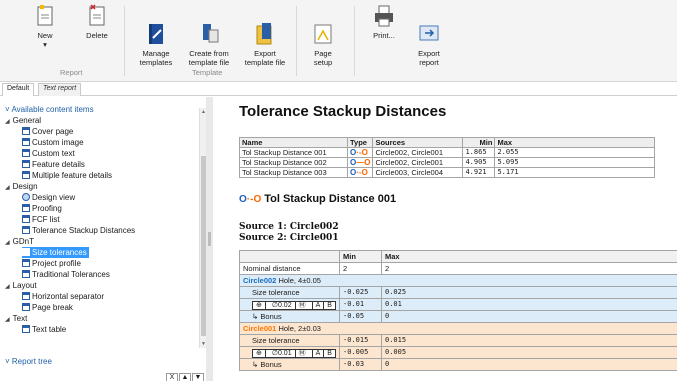  What do you see at coordinates (51, 263) in the screenshot?
I see `tree-item-project-profile: Project profile` at bounding box center [51, 263].